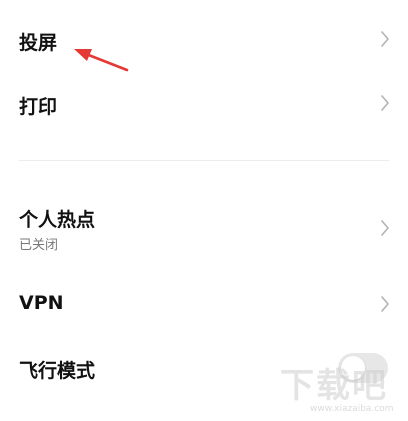 The width and height of the screenshot is (408, 421). I want to click on watermark-logo: 下载吧 www.xiazaiba.com, so click(338, 389).